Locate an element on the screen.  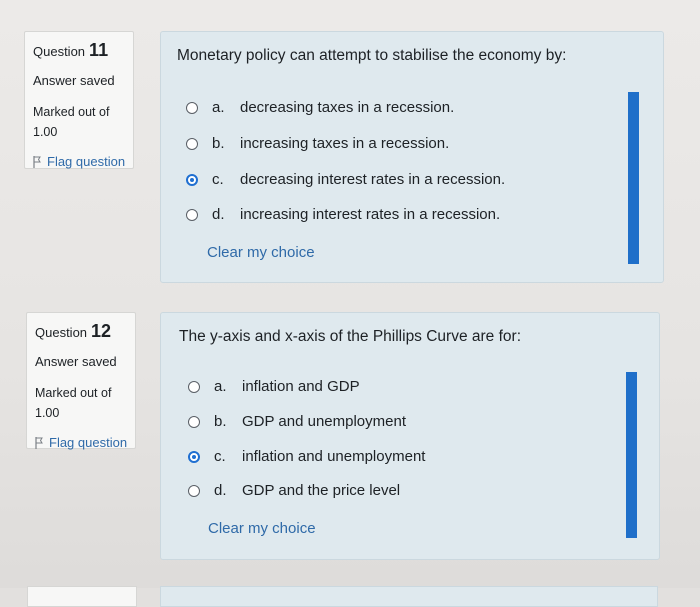
answer-option-c: c. inflation and unemployment is located at coordinates (306, 456).